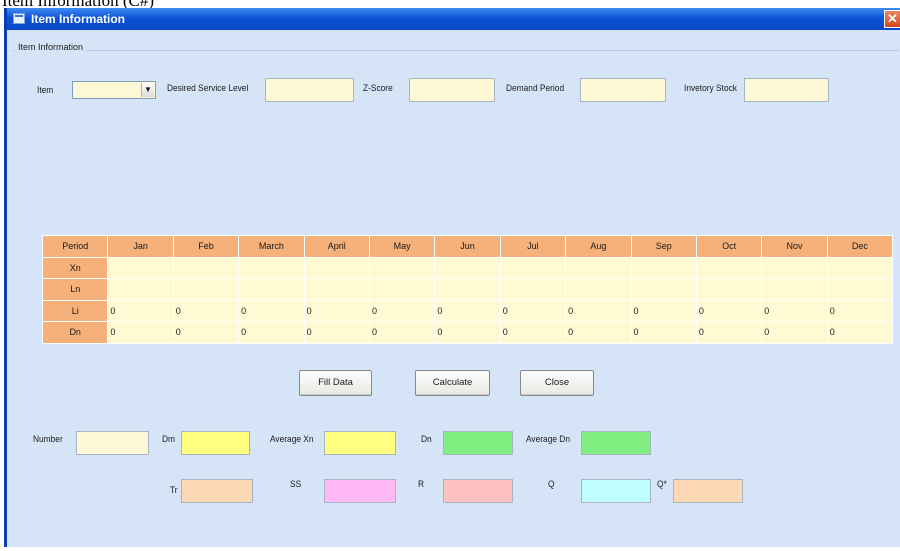 The width and height of the screenshot is (900, 551). I want to click on qstar-label: Q*, so click(662, 484).